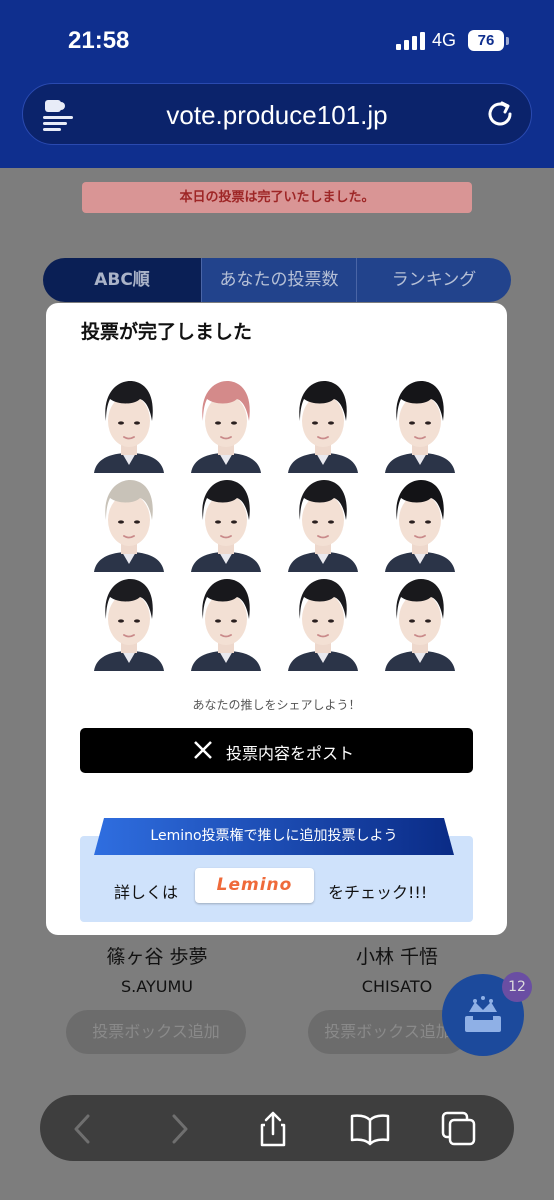 Image resolution: width=554 pixels, height=1200 pixels. What do you see at coordinates (277, 197) in the screenshot?
I see `vote-complete-notice: 本日の投票は完了いたしました。` at bounding box center [277, 197].